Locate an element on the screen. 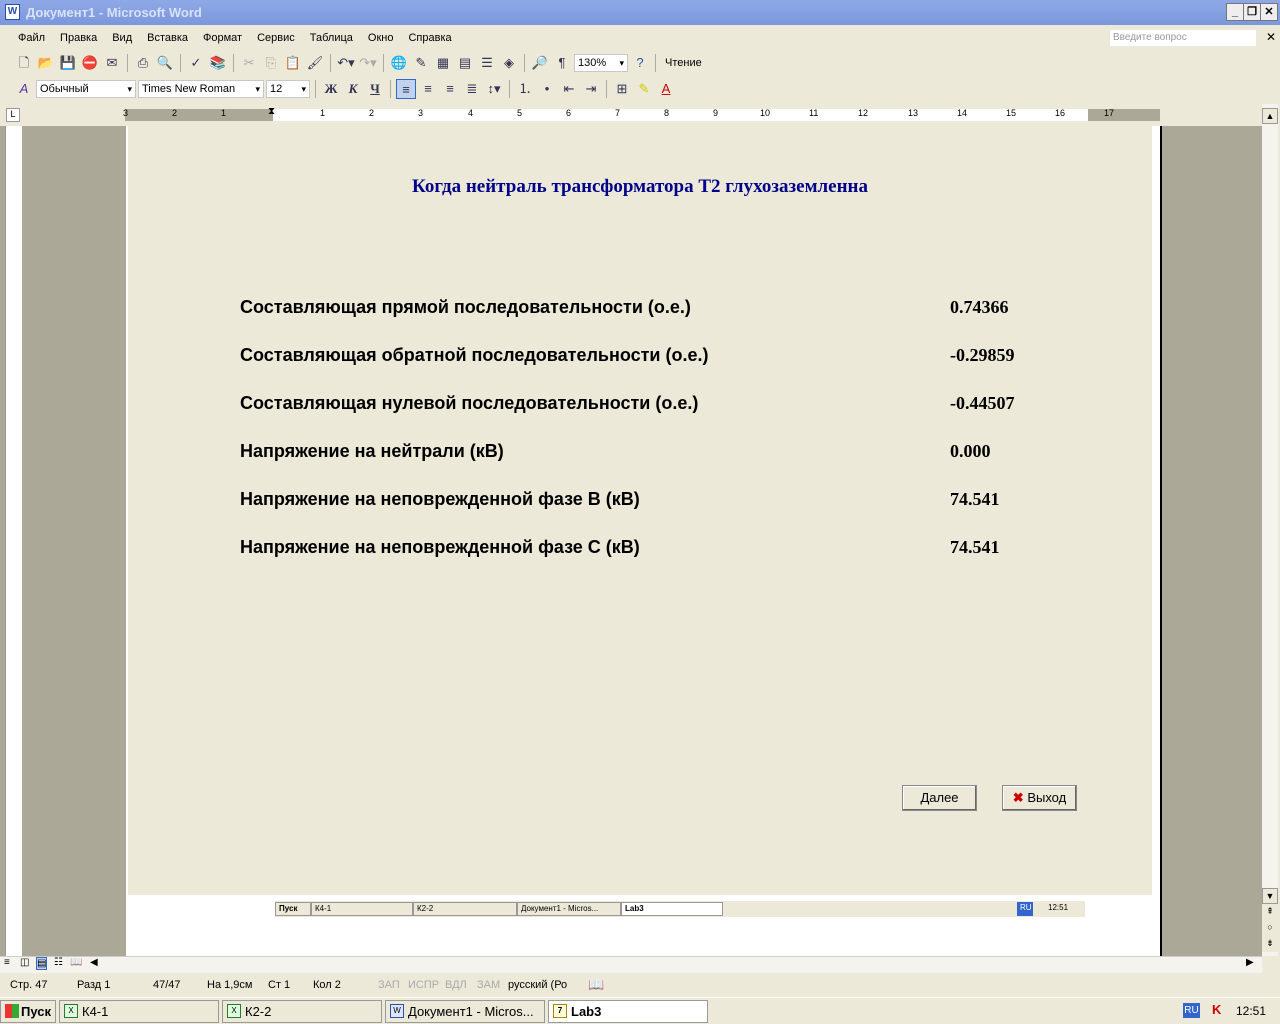 This screenshot has height=1024, width=1280. spelling-icon: ✓ is located at coordinates (196, 63).